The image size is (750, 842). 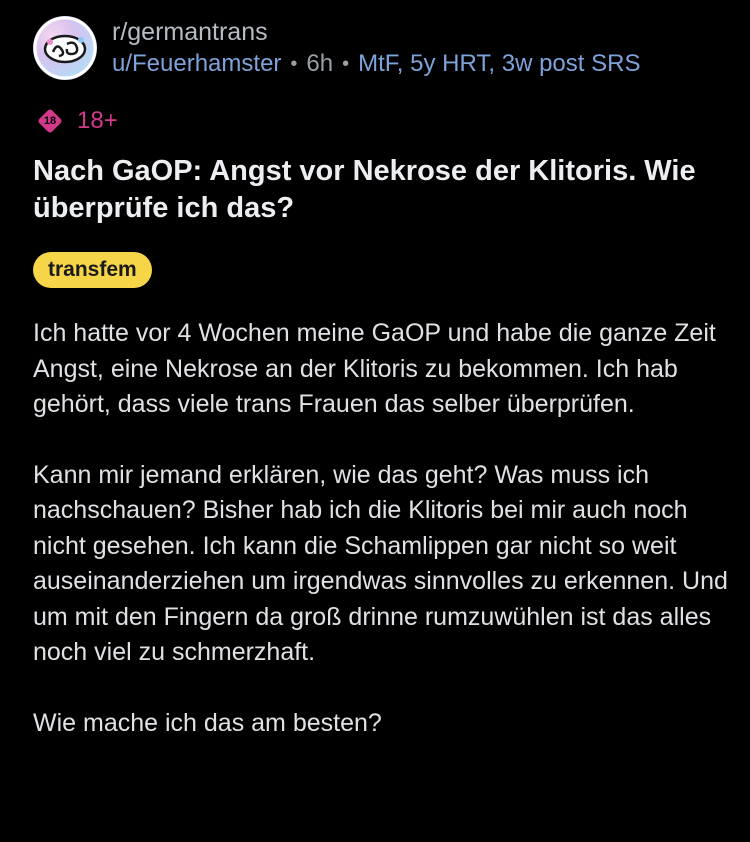 What do you see at coordinates (65, 48) in the screenshot?
I see `subreddit-avatar-icon` at bounding box center [65, 48].